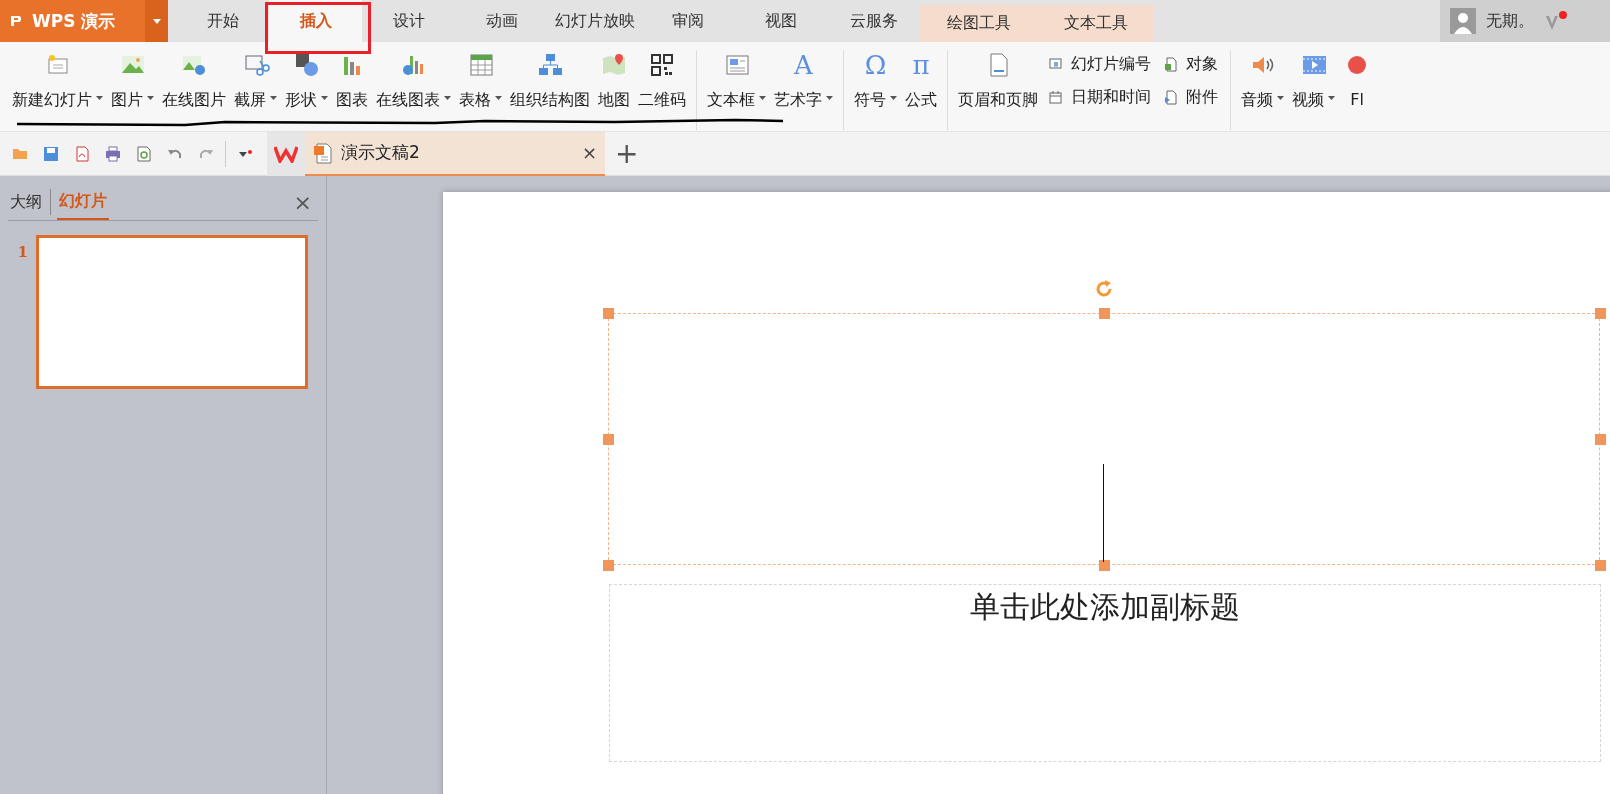  I want to click on ribbon-button: 日期和时间, so click(1099, 97).